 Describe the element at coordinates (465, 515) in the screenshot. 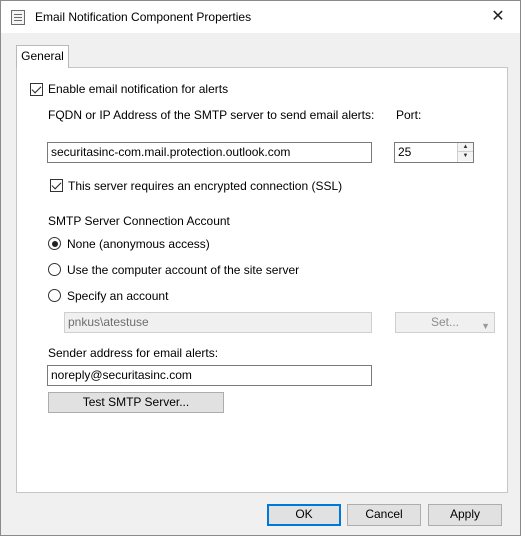

I see `apply-button: Apply` at that location.